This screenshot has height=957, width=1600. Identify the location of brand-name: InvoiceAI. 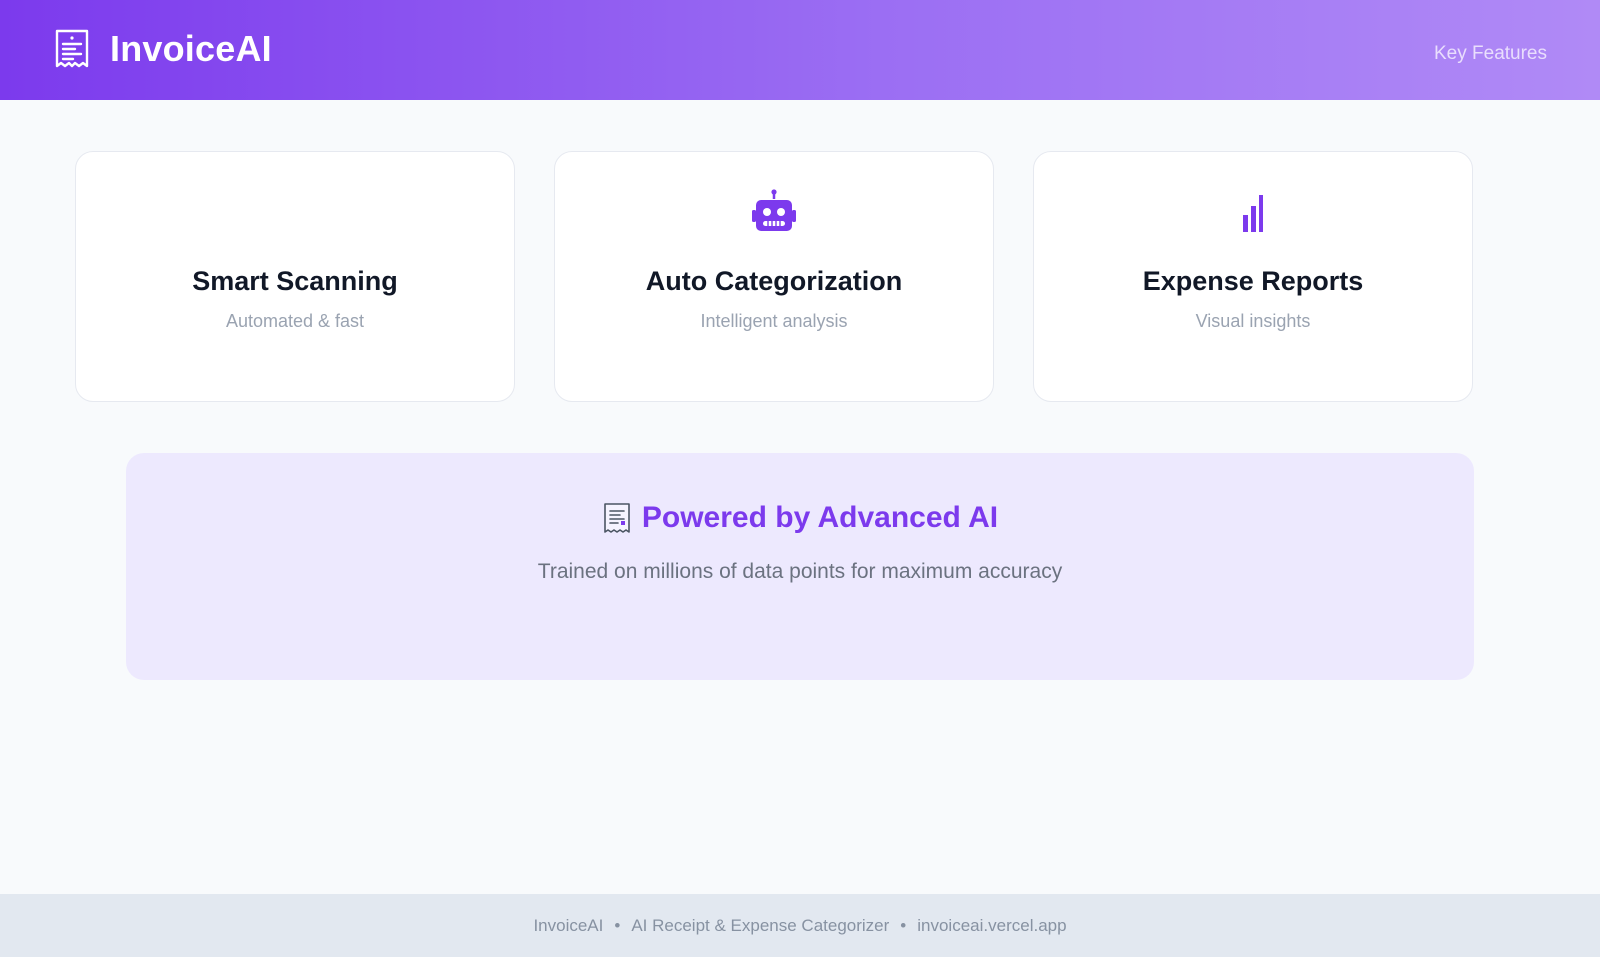
(191, 48).